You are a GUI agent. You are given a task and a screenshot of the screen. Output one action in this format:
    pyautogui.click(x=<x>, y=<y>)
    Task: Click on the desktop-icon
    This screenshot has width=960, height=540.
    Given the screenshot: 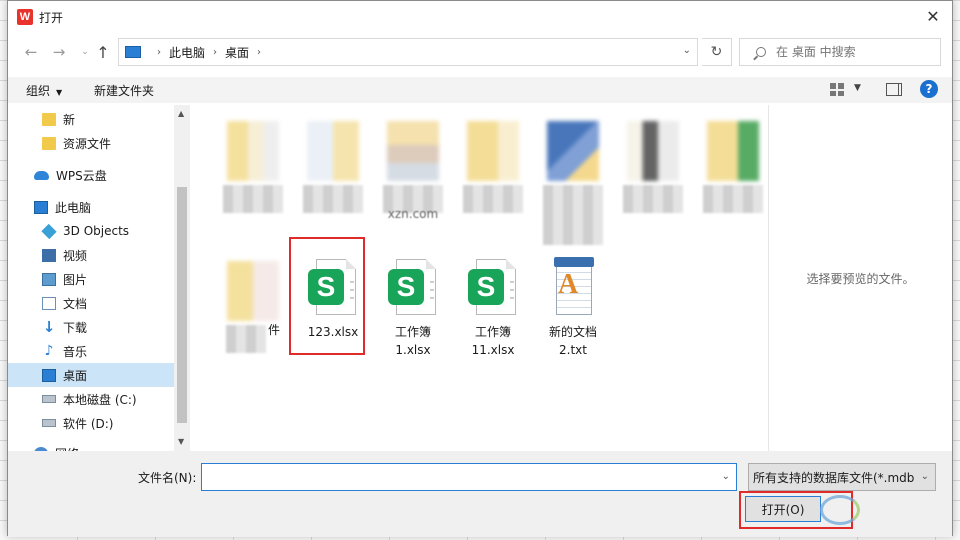 What is the action you would take?
    pyautogui.click(x=49, y=375)
    